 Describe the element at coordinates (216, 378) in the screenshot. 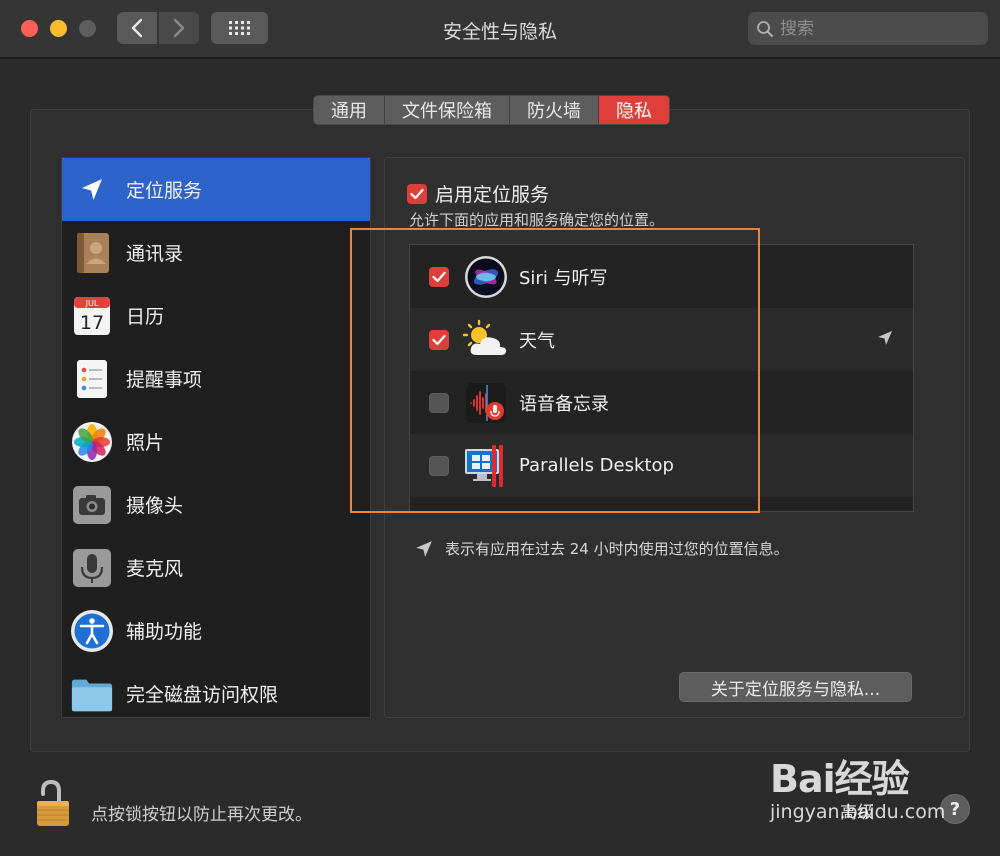

I see `sidebar-item-reminders: 提醒事项` at that location.